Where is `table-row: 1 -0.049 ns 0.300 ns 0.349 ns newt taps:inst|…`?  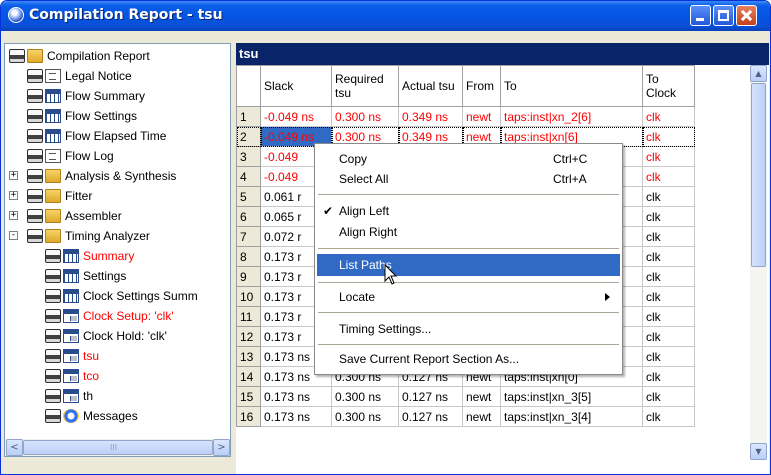
table-row: 1 -0.049 ns 0.300 ns 0.349 ns newt taps:inst|… is located at coordinates (465, 116).